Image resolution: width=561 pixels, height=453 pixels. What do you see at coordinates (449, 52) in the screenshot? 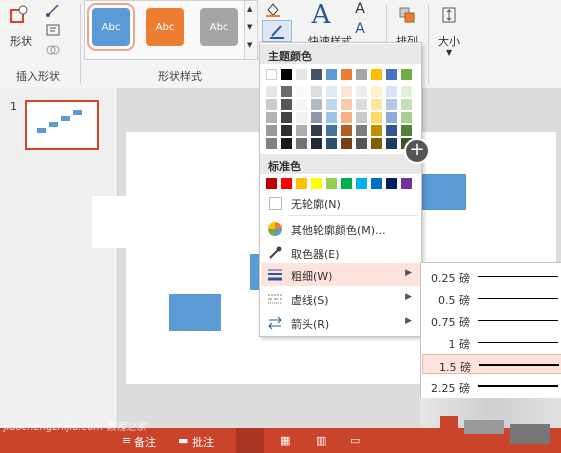
I see `size-dropdown-icon: ▼` at bounding box center [449, 52].